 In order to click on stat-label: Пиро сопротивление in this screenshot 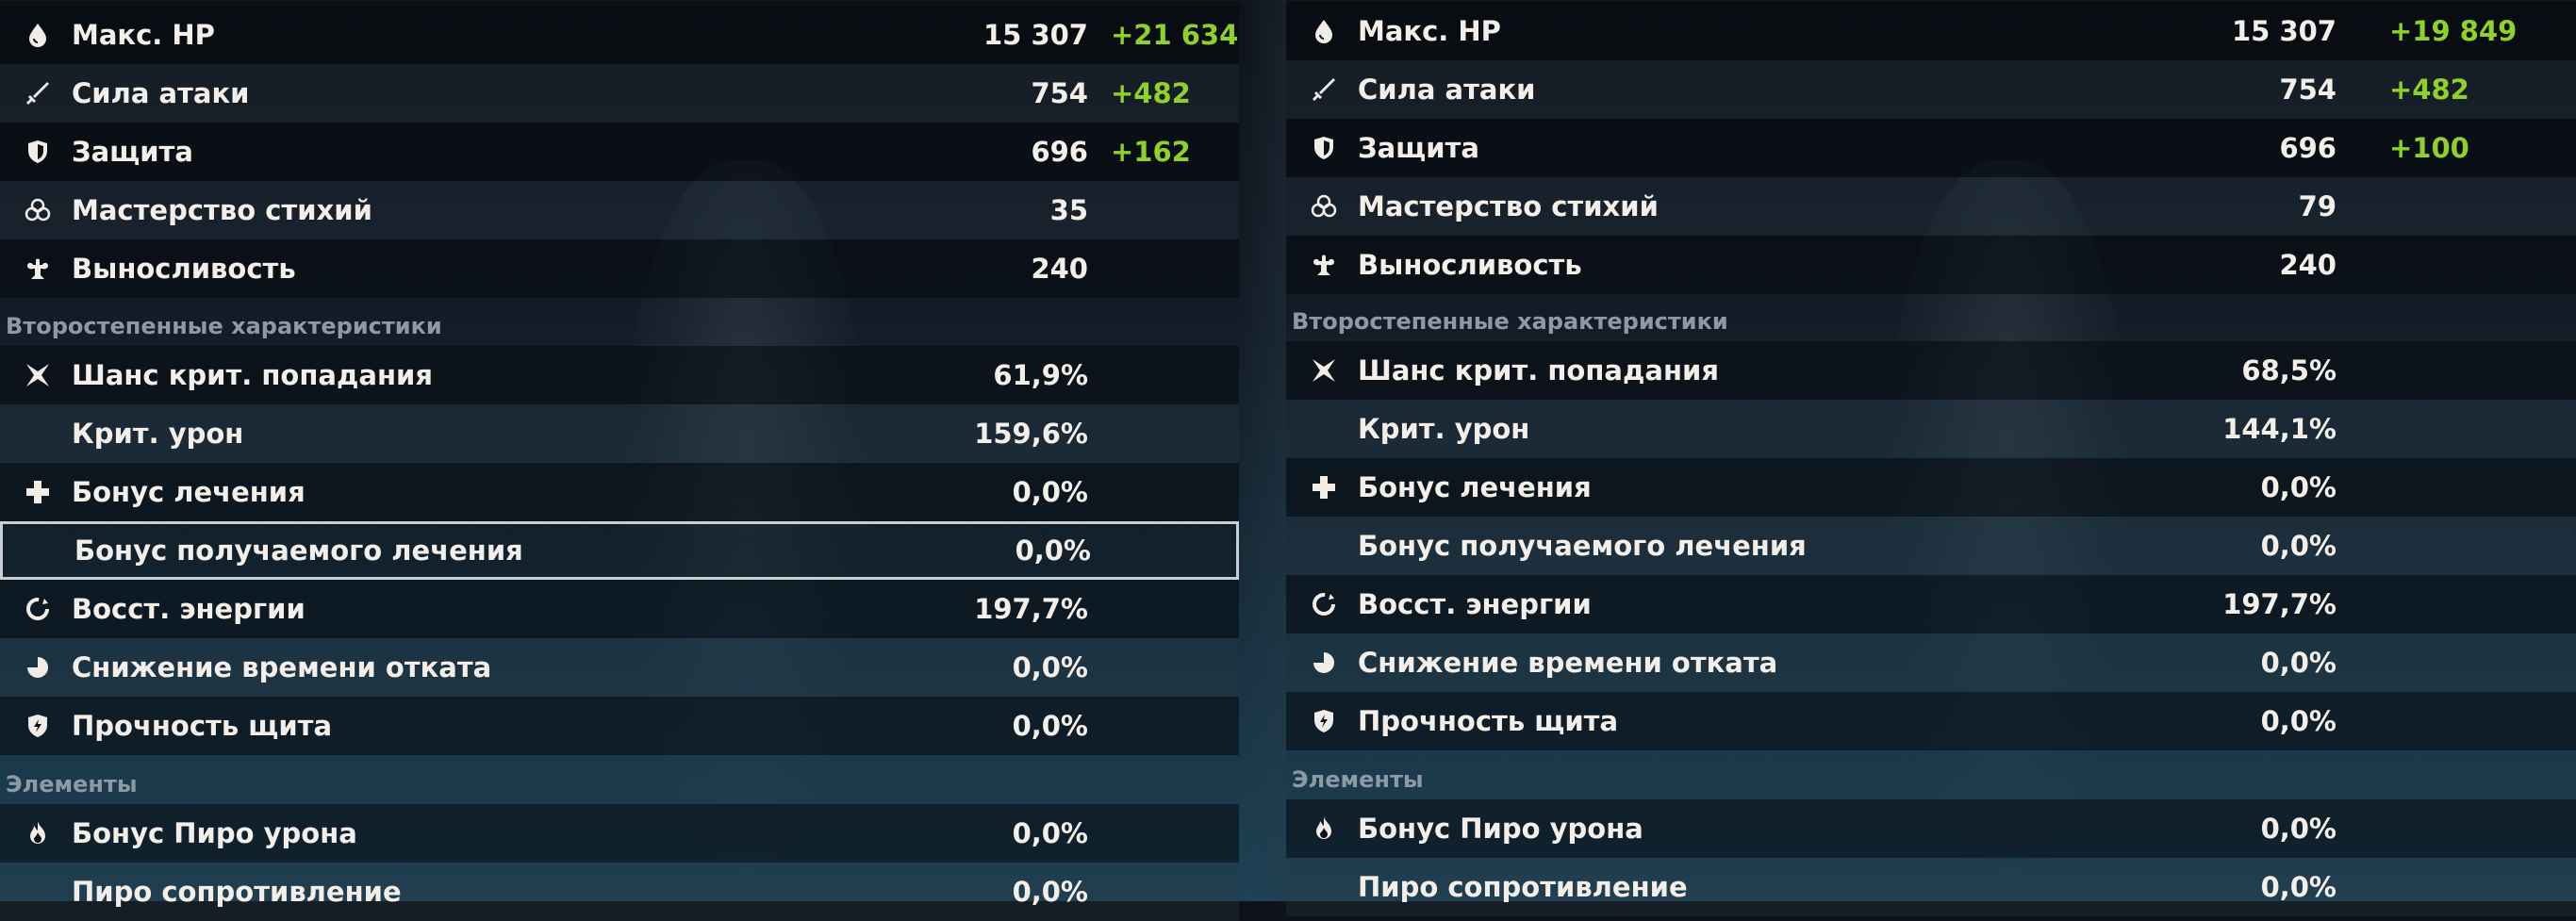, I will do `click(1523, 887)`.